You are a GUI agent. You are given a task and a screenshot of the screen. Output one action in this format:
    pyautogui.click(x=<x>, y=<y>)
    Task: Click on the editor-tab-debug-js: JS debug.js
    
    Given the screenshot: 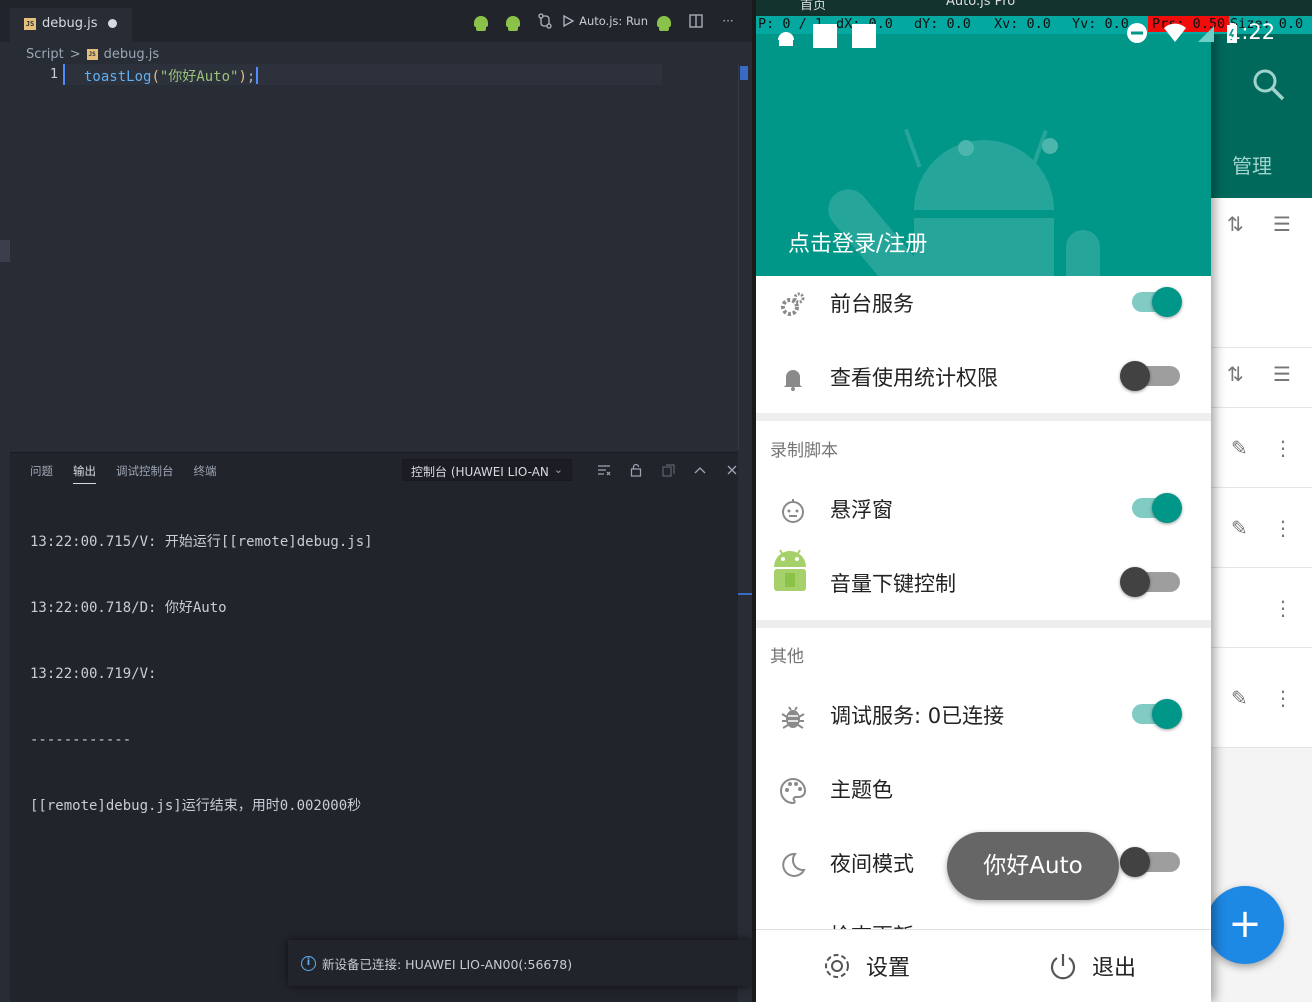 What is the action you would take?
    pyautogui.click(x=71, y=25)
    